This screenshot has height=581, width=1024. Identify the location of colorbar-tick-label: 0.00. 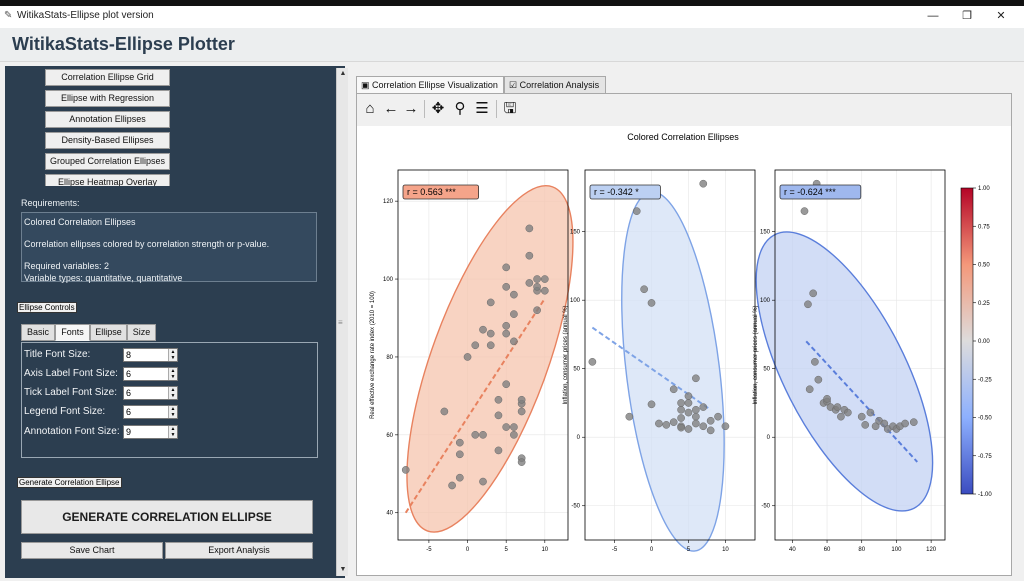
(984, 342).